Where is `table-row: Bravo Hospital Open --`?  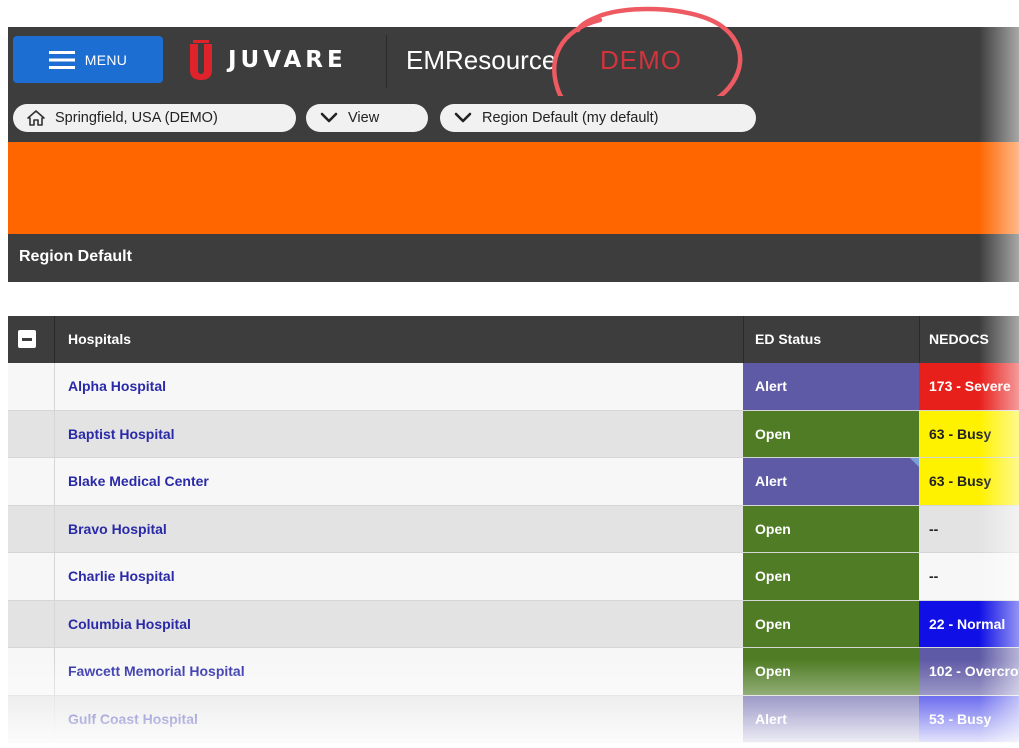
table-row: Bravo Hospital Open -- is located at coordinates (513, 529).